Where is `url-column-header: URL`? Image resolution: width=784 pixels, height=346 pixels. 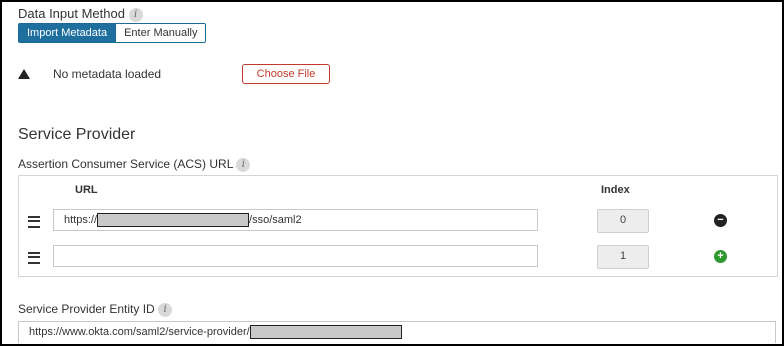 url-column-header: URL is located at coordinates (86, 190).